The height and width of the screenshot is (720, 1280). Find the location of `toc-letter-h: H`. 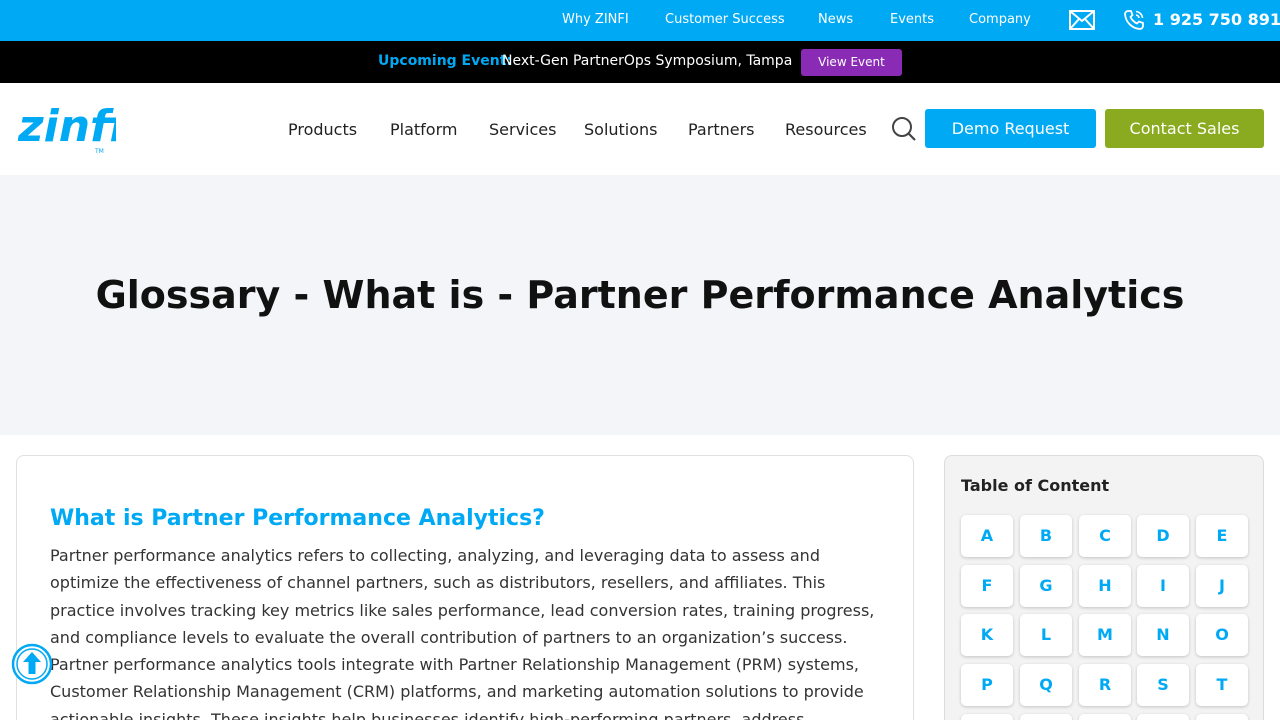

toc-letter-h: H is located at coordinates (1105, 586).